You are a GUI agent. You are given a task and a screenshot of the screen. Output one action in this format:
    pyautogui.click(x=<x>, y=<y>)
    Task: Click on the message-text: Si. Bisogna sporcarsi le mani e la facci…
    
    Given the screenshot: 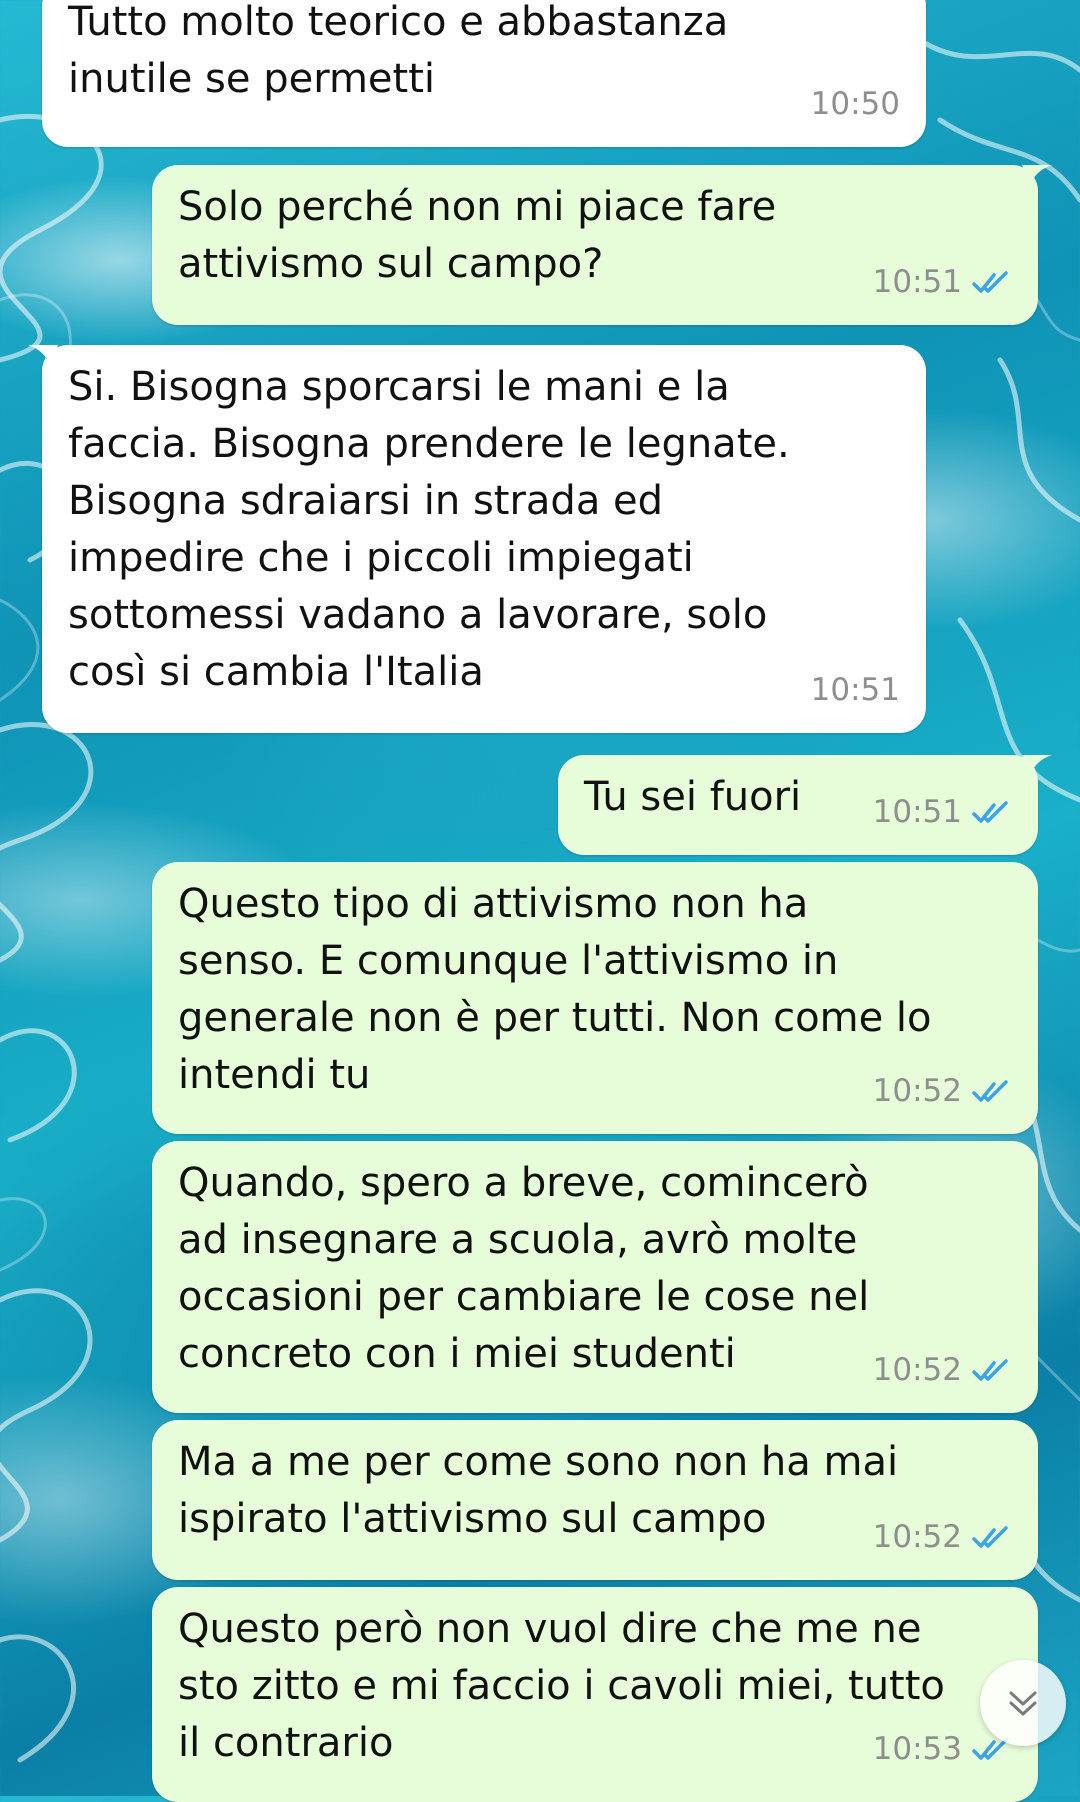 What is the action you would take?
    pyautogui.click(x=429, y=529)
    